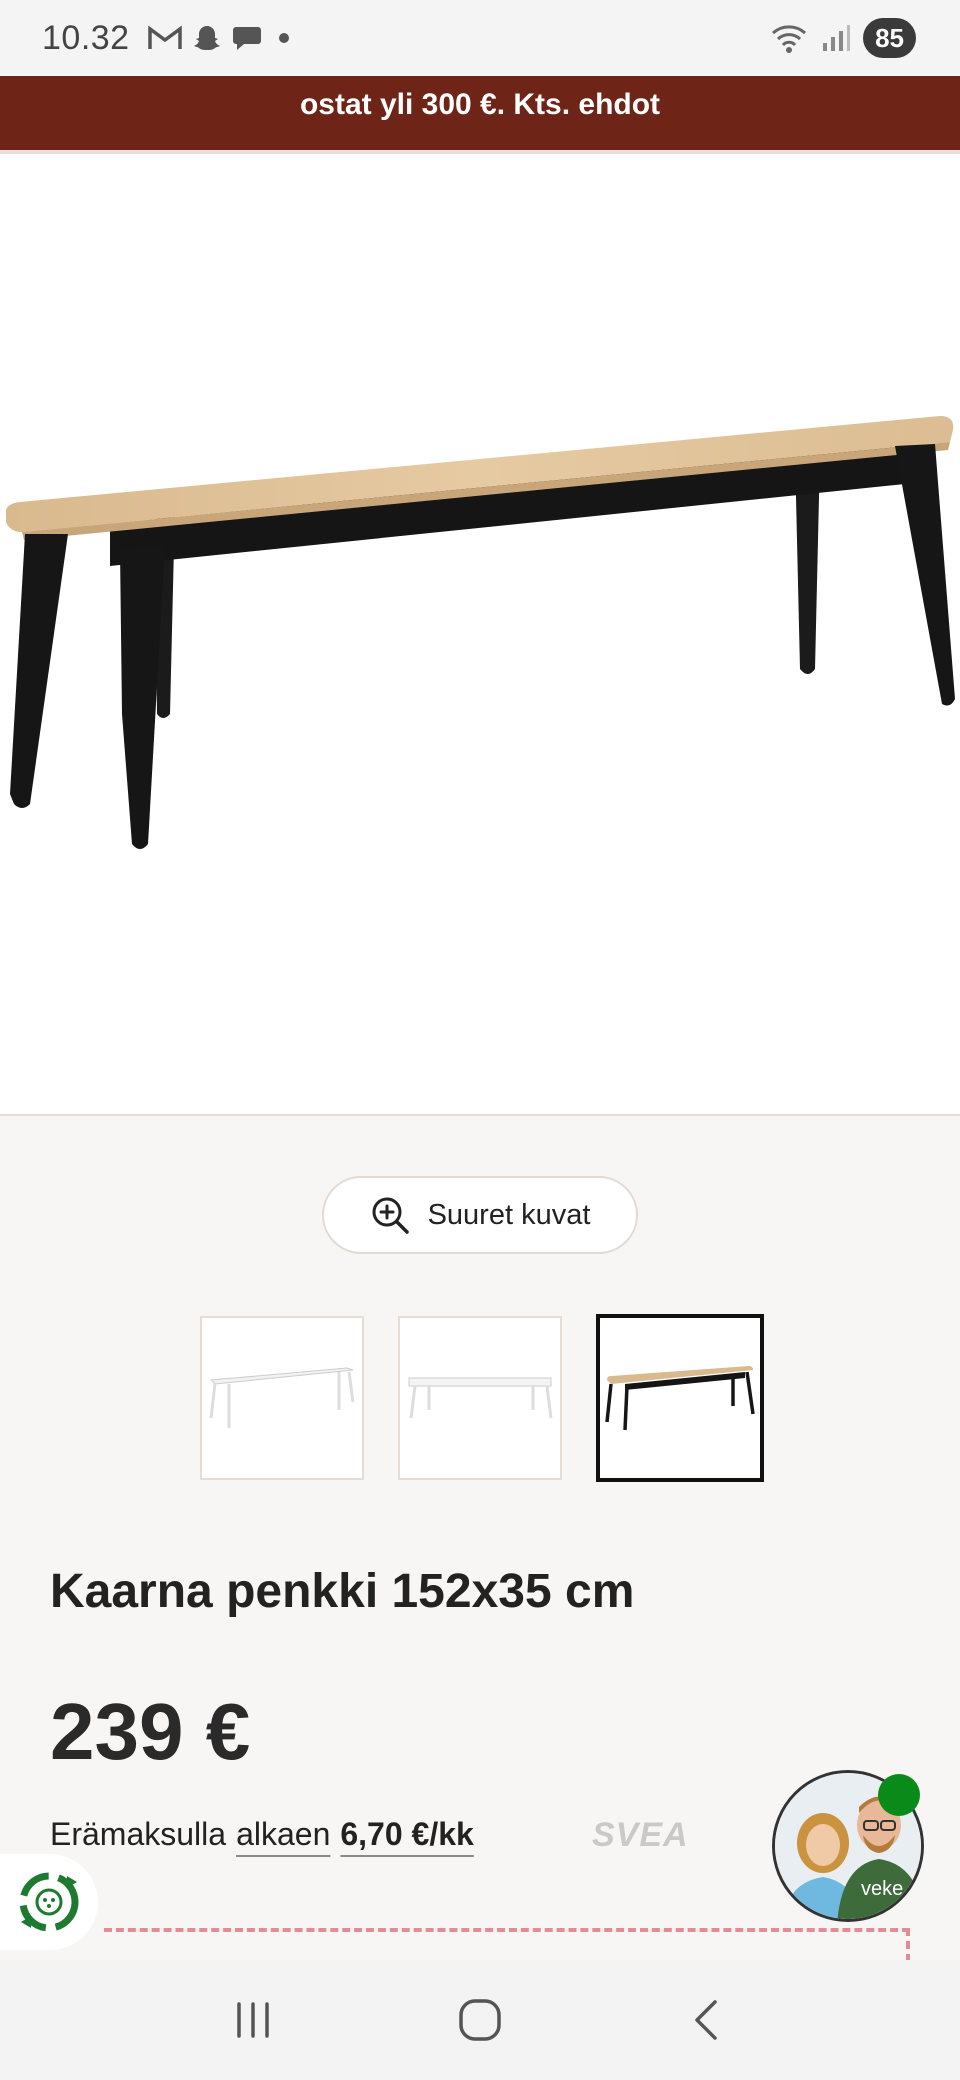 Image resolution: width=960 pixels, height=2080 pixels. Describe the element at coordinates (283, 1834) in the screenshot. I see `installment-link: alkaen` at that location.